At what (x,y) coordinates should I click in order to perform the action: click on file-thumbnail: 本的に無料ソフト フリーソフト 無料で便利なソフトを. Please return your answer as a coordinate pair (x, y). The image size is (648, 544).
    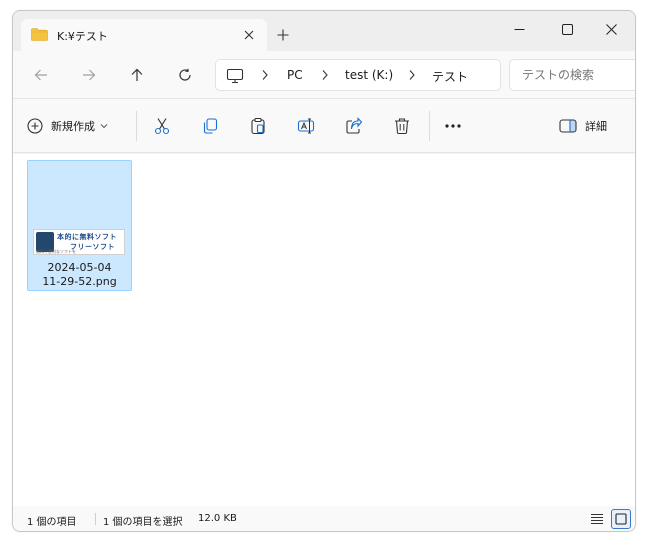
    Looking at the image, I should click on (79, 242).